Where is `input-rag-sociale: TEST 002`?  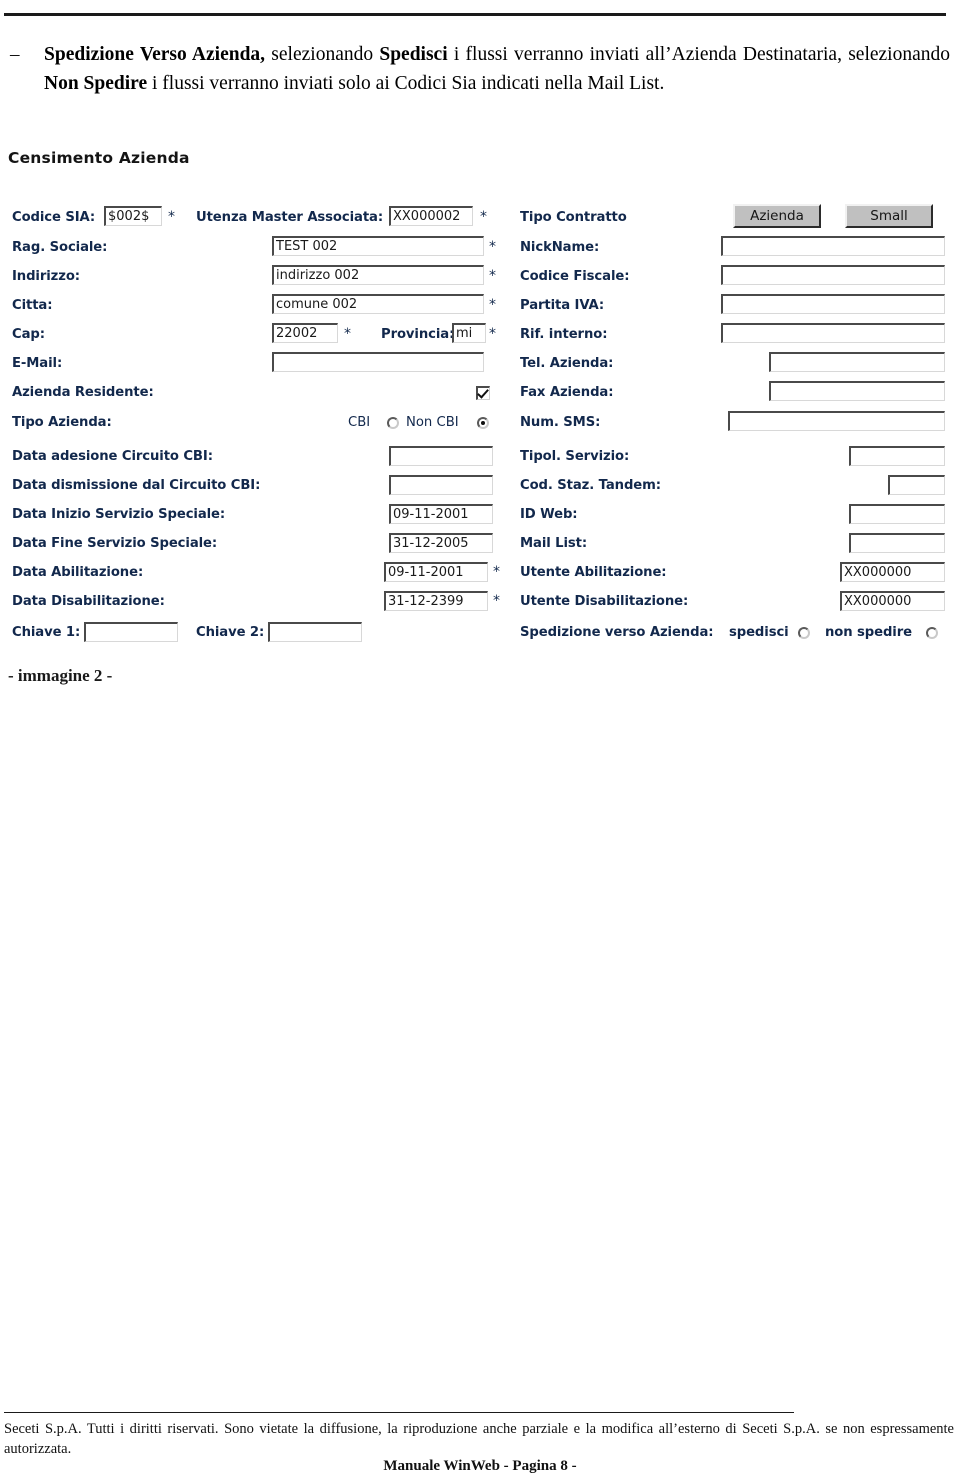
input-rag-sociale: TEST 002 is located at coordinates (378, 246).